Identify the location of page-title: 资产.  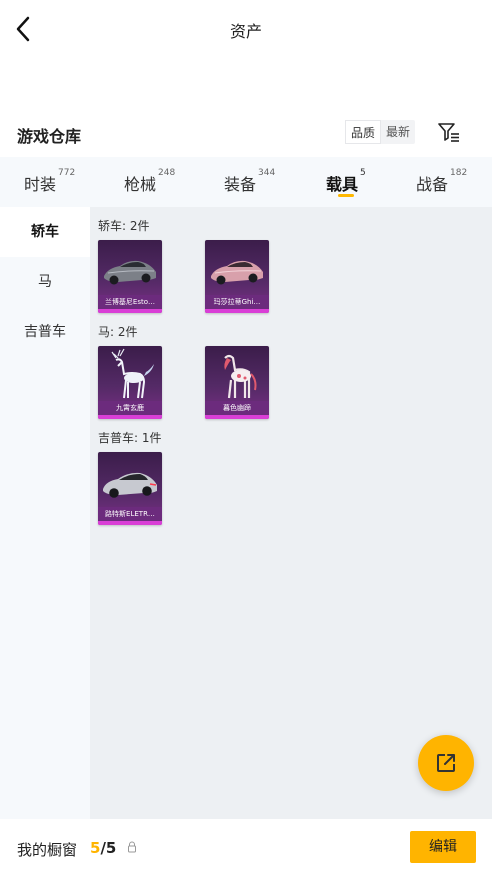
(245, 31).